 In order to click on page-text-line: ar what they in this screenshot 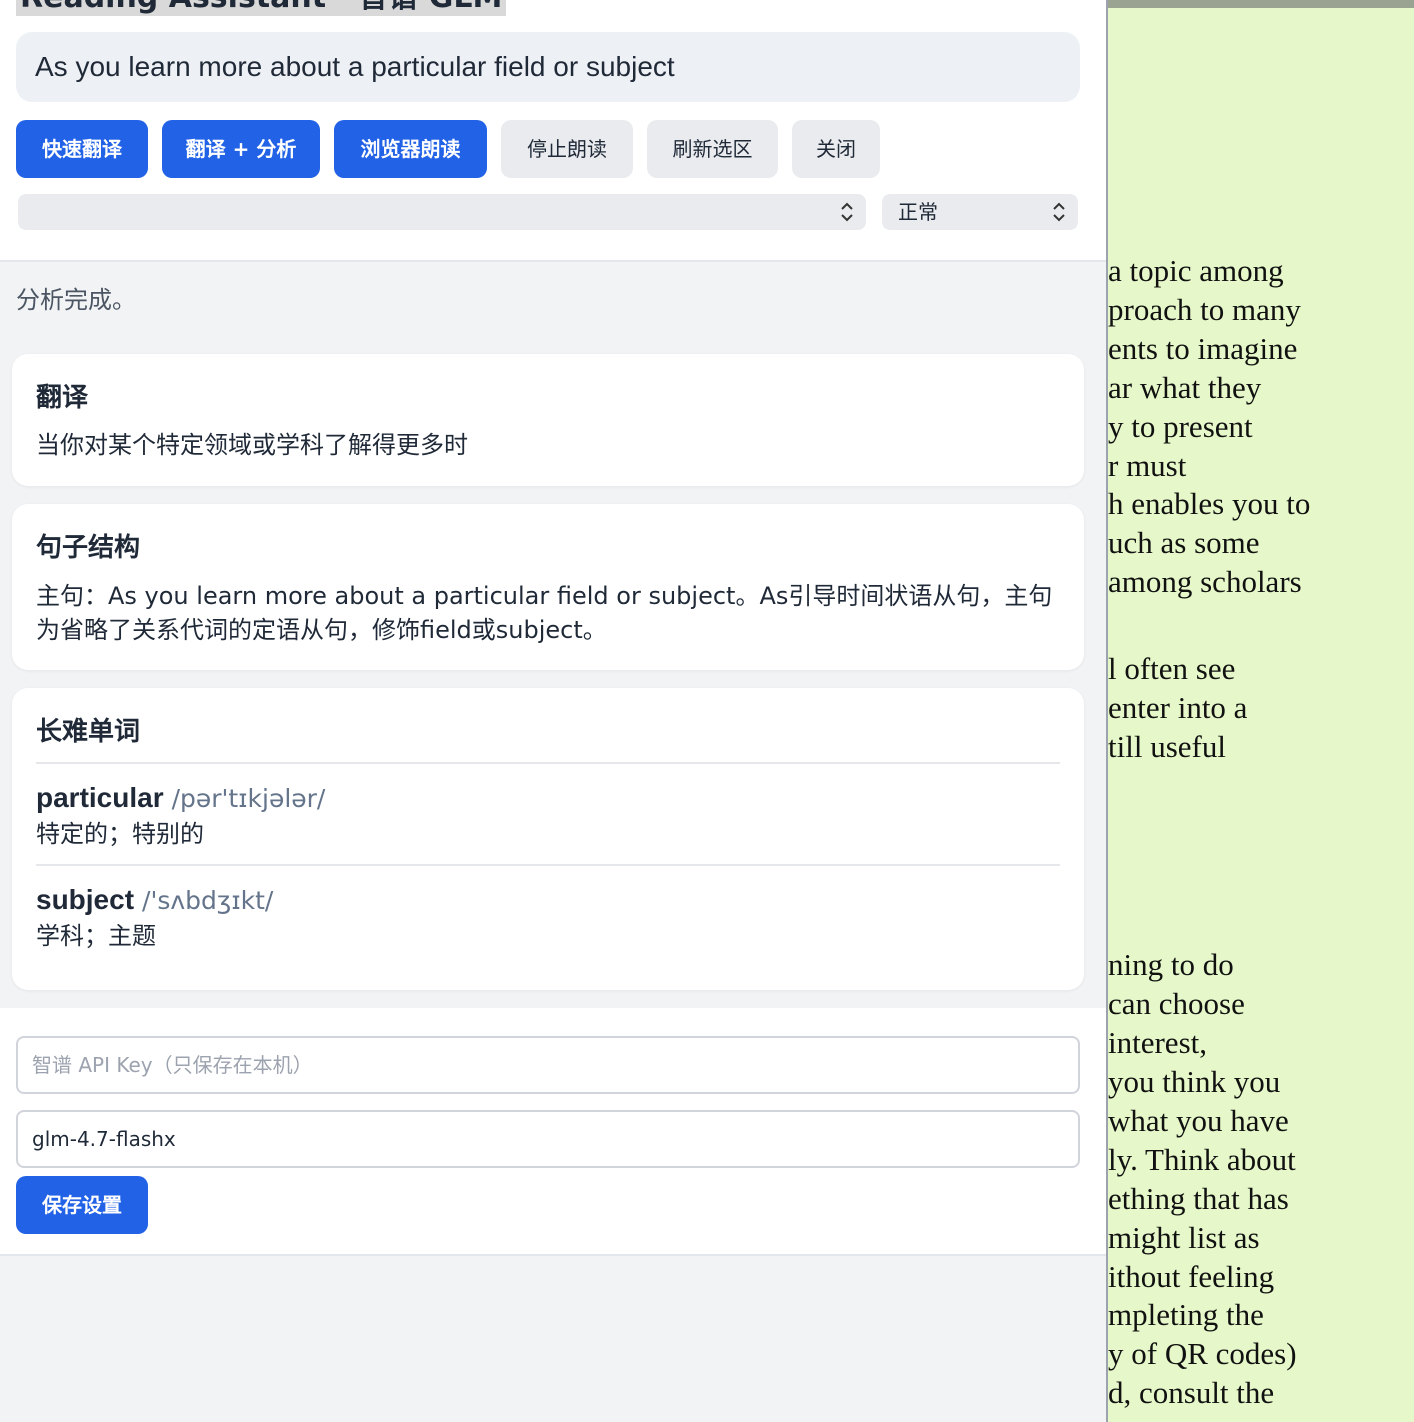, I will do `click(1185, 387)`.